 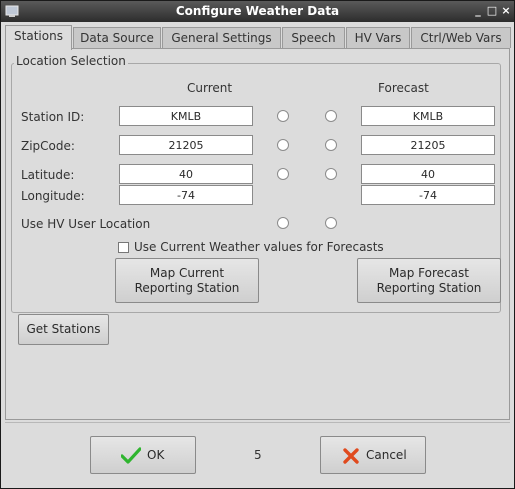 What do you see at coordinates (257, 422) in the screenshot?
I see `footer-separator` at bounding box center [257, 422].